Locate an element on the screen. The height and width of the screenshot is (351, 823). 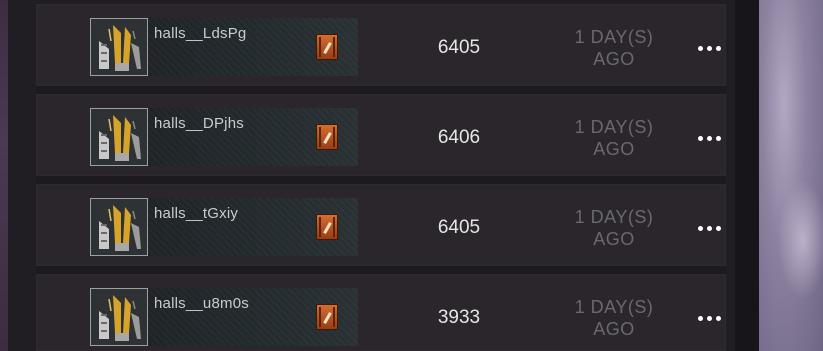
scrollbar-track is located at coordinates (747, 175).